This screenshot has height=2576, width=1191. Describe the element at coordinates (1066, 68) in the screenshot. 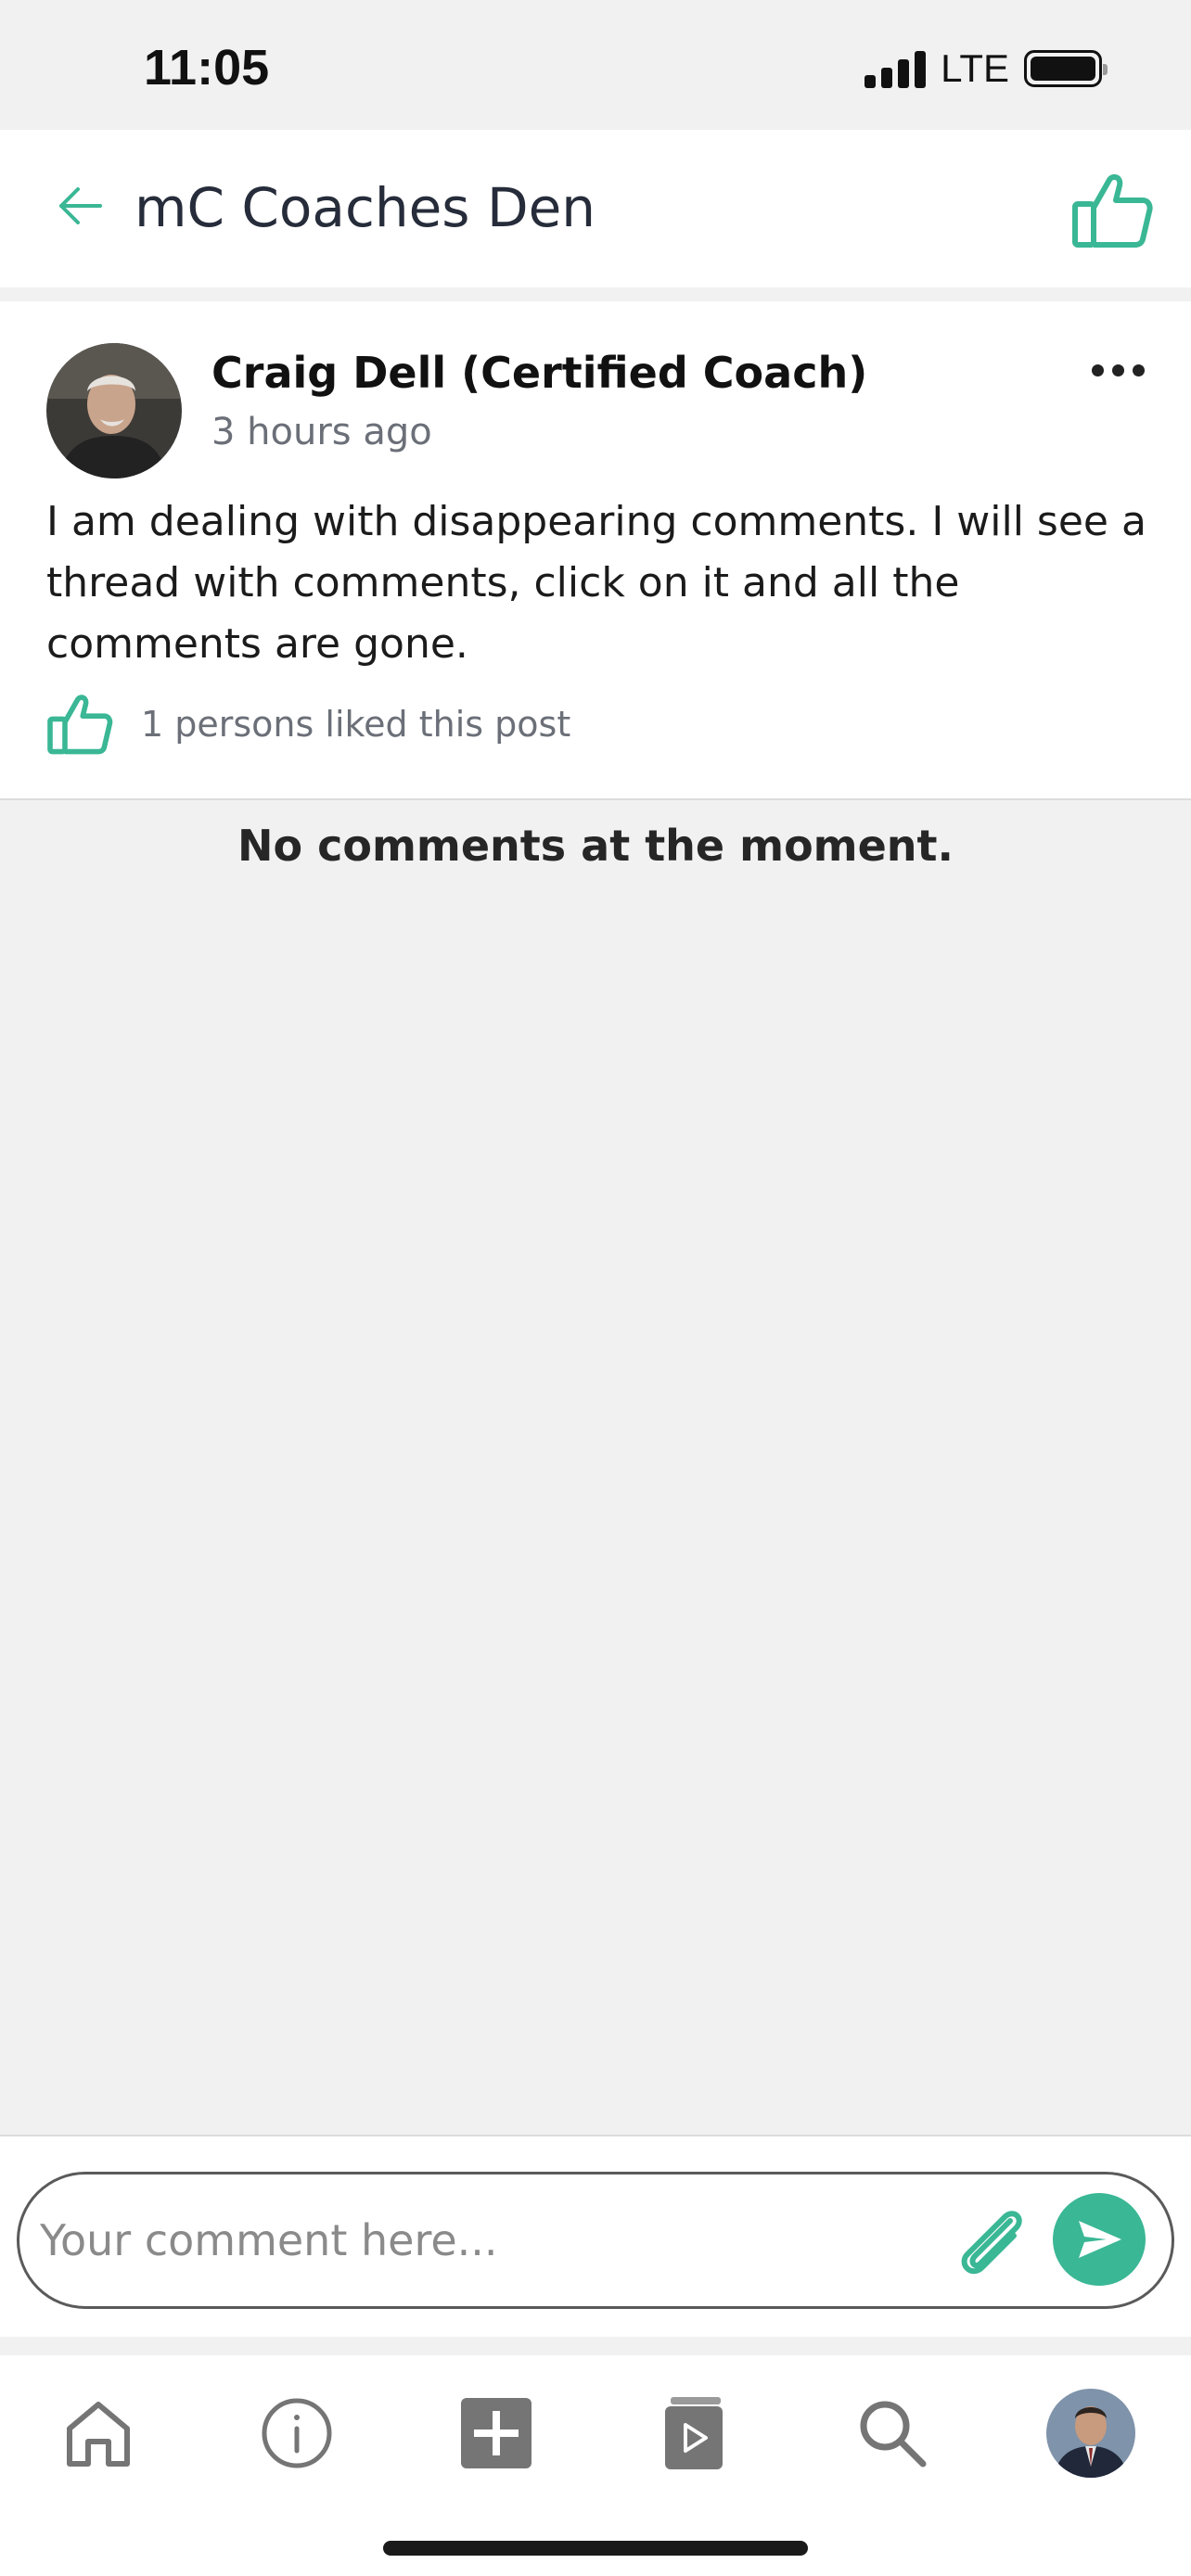

I see `battery-icon` at that location.